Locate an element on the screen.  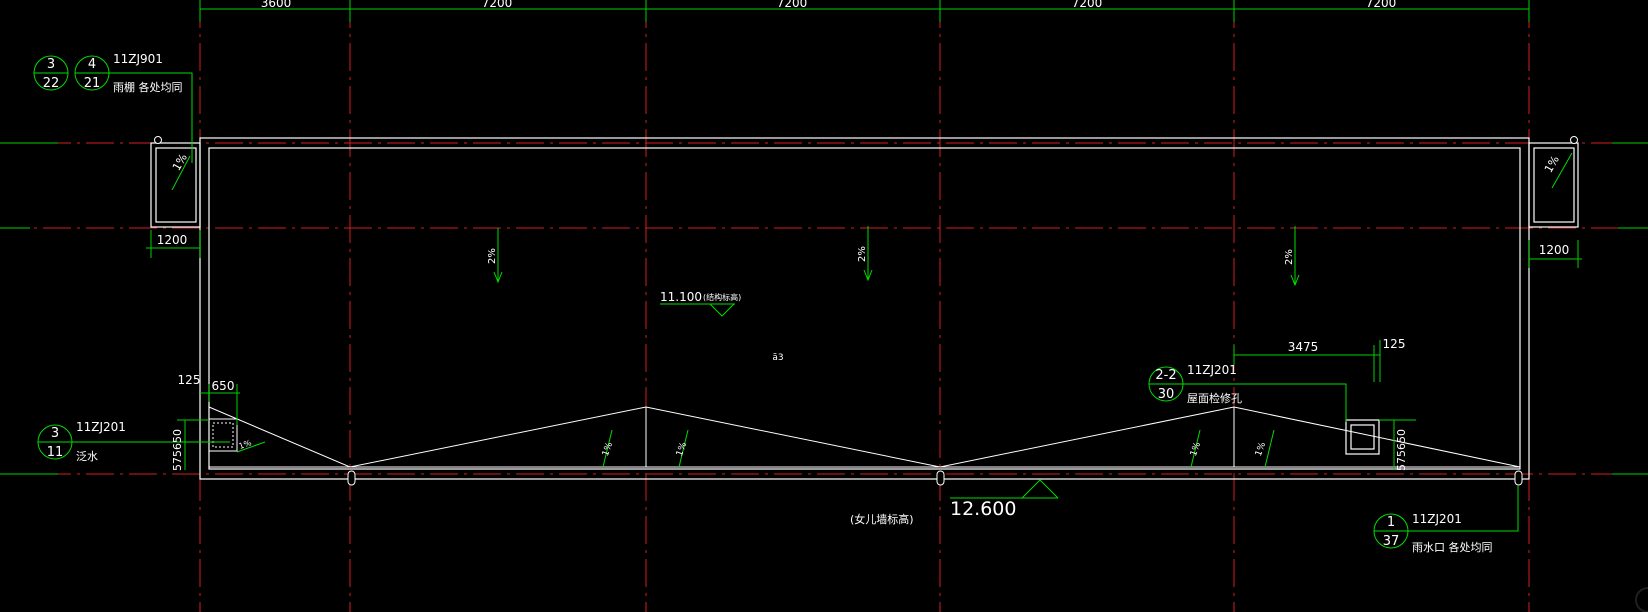
callout-outlet-standard: 11ZJ201 is located at coordinates (1437, 519).